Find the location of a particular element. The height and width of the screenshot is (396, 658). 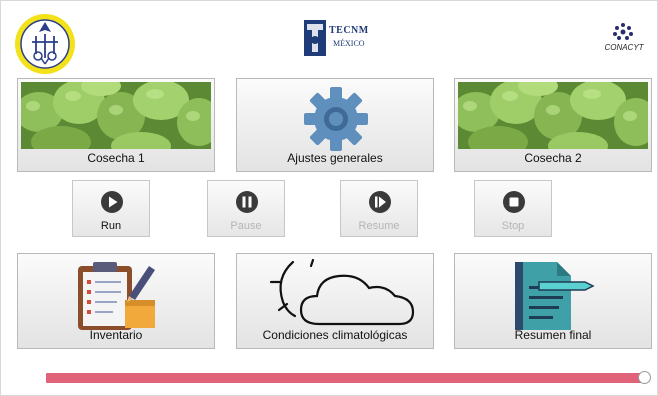

conacyt-logo-text: CONACYT is located at coordinates (624, 47).